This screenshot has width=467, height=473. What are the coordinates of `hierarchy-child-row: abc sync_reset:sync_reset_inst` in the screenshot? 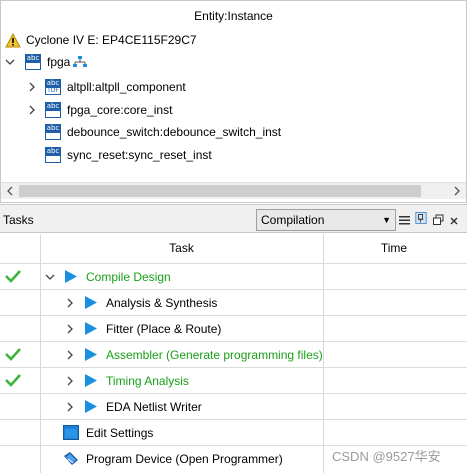 It's located at (128, 155).